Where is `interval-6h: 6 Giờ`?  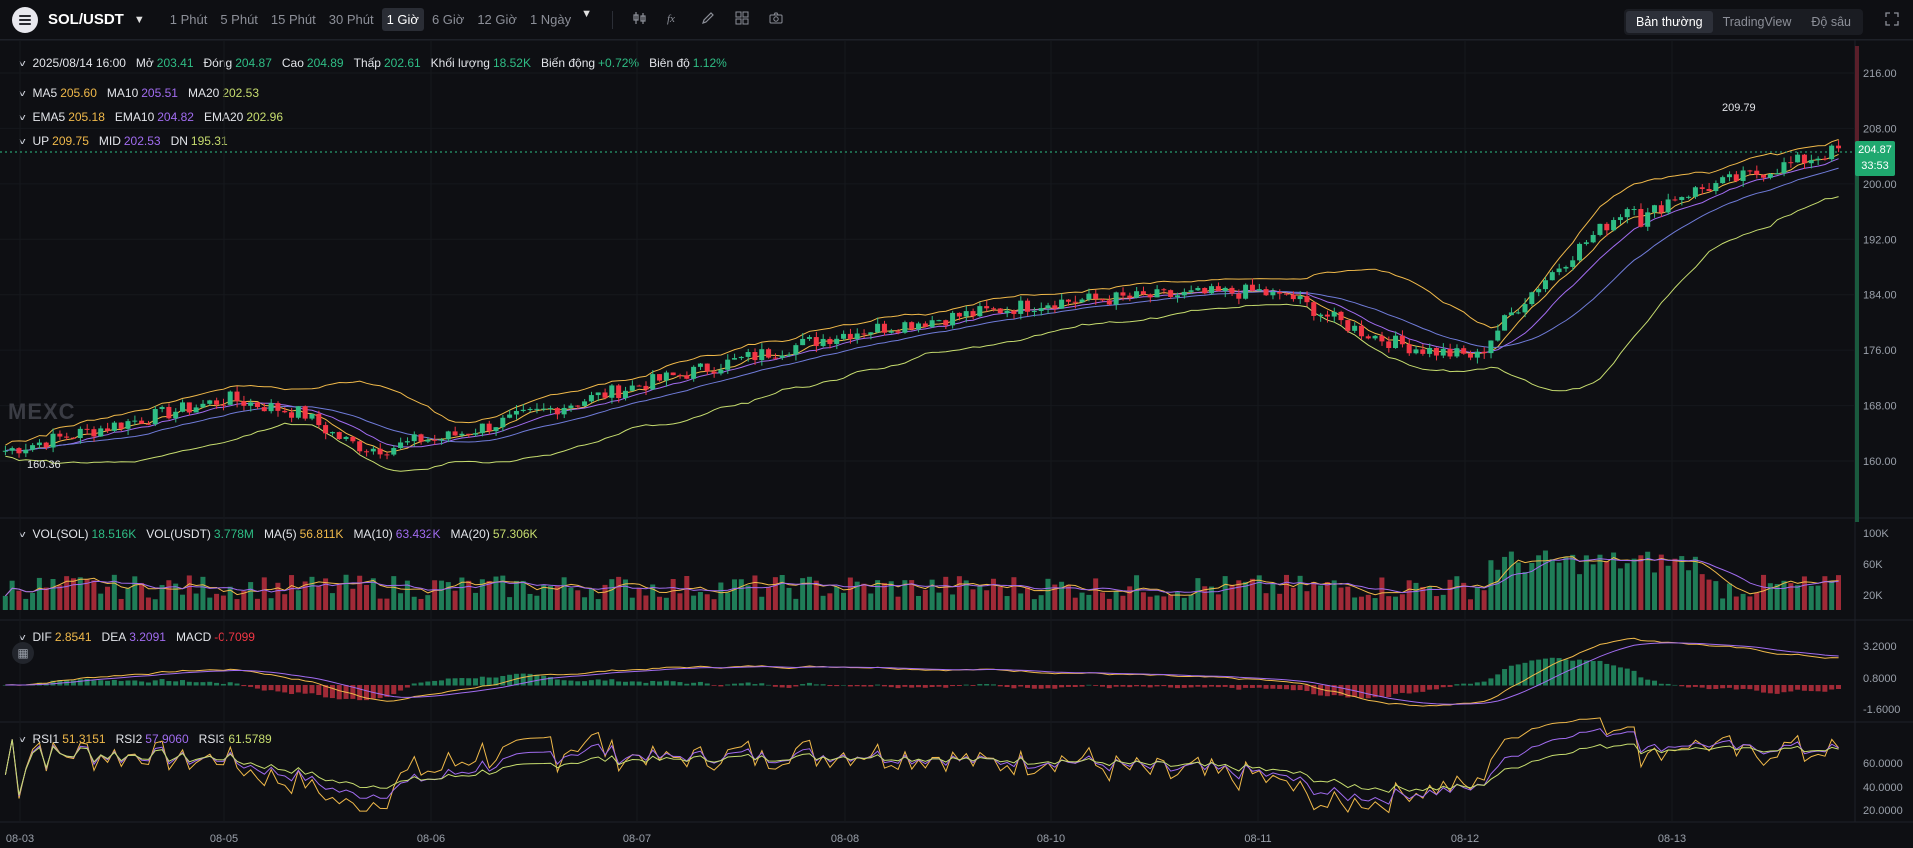
interval-6h: 6 Giờ is located at coordinates (448, 19).